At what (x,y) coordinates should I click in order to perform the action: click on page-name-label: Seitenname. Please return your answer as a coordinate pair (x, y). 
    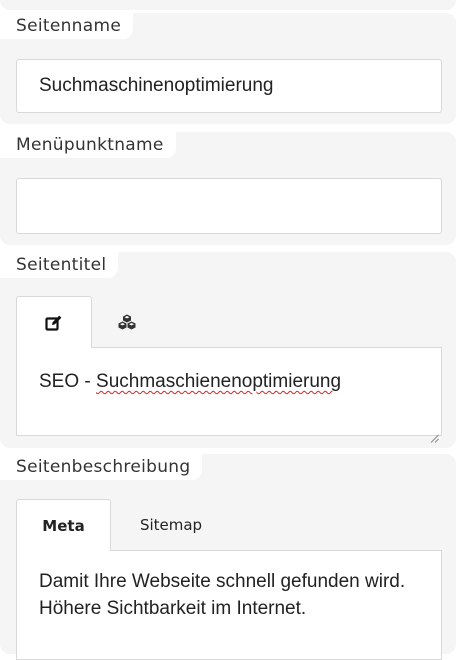
    Looking at the image, I should click on (67, 26).